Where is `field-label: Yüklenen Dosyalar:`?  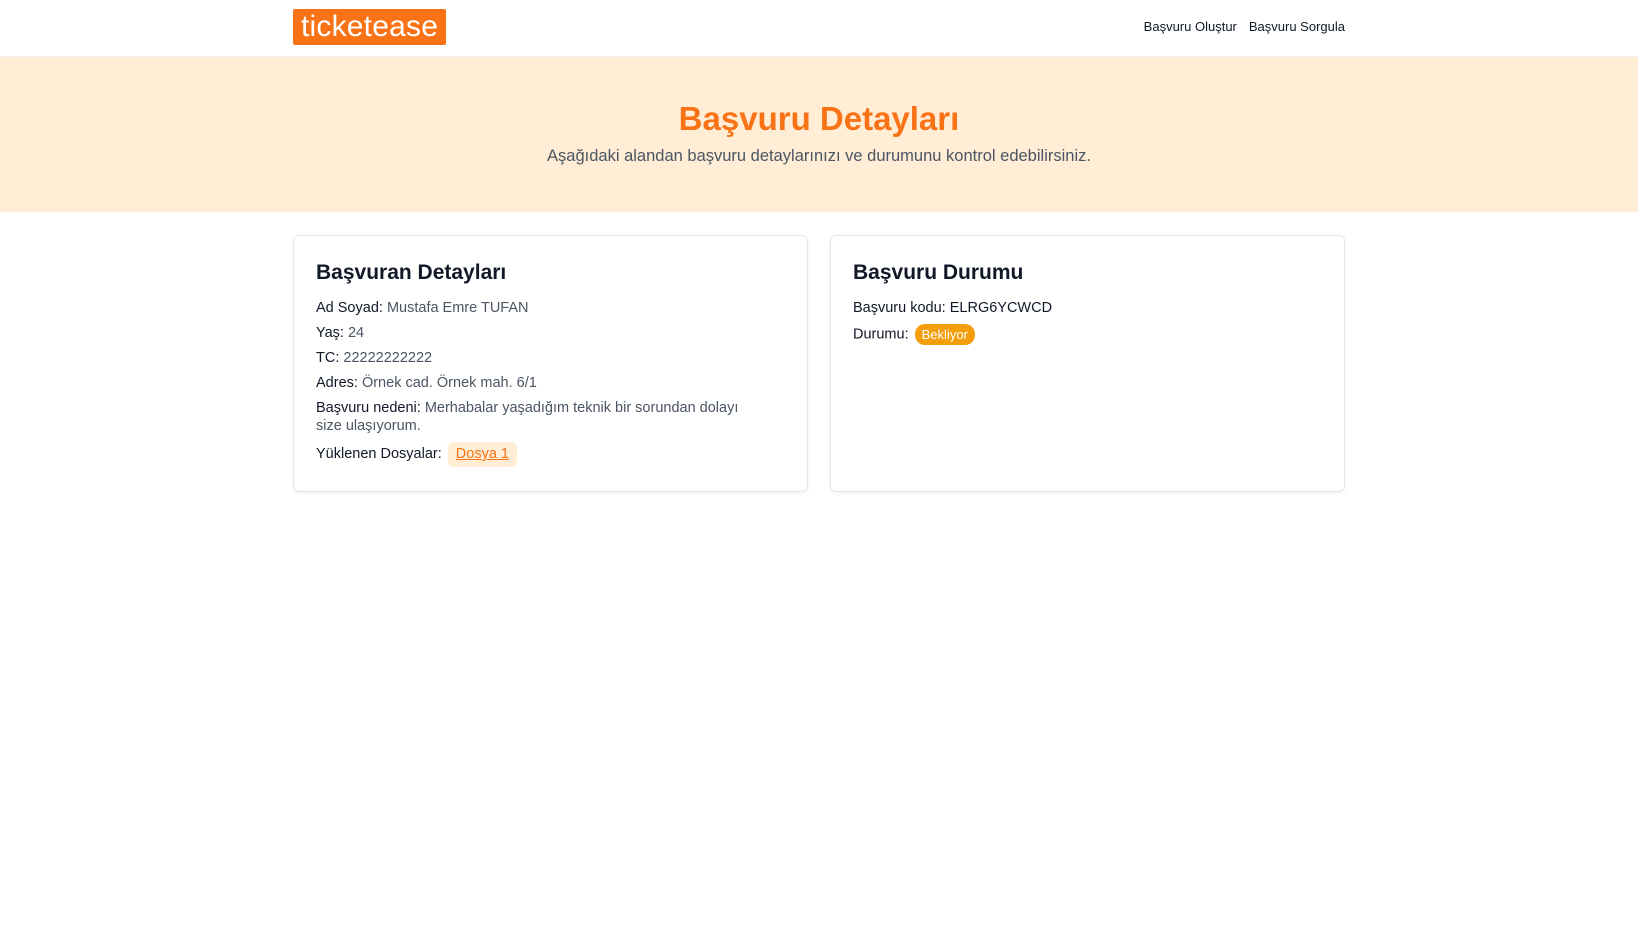 field-label: Yüklenen Dosyalar: is located at coordinates (379, 454).